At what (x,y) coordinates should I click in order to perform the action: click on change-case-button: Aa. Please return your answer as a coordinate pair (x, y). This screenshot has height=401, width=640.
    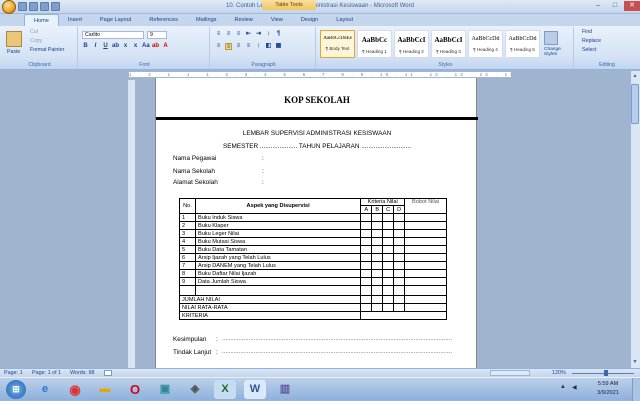
    Looking at the image, I should click on (146, 46).